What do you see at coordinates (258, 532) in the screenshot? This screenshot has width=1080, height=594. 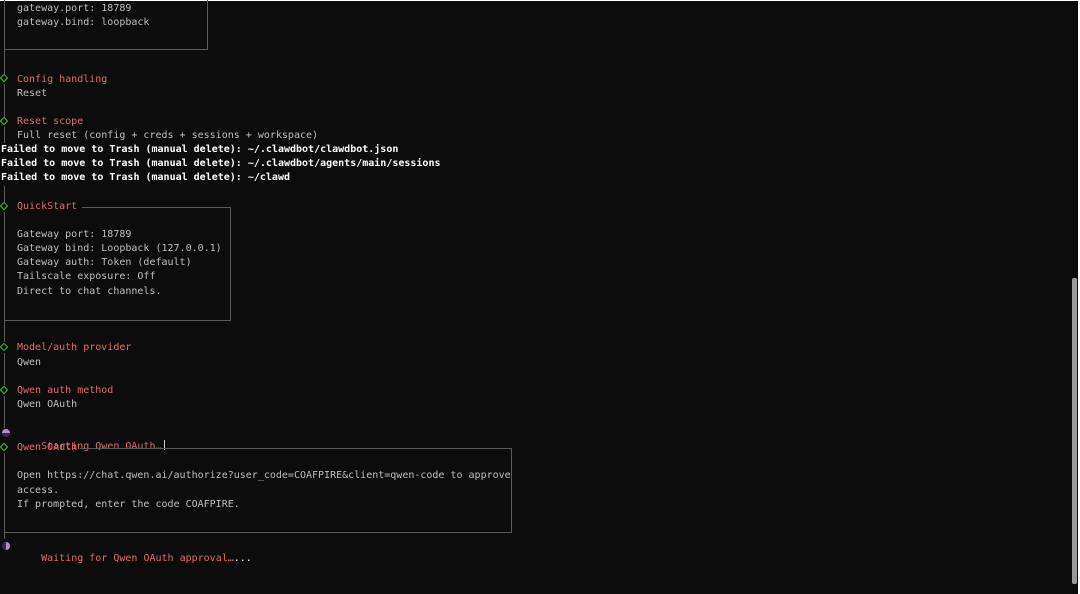 I see `qwen-oauth-box-bottom-border` at bounding box center [258, 532].